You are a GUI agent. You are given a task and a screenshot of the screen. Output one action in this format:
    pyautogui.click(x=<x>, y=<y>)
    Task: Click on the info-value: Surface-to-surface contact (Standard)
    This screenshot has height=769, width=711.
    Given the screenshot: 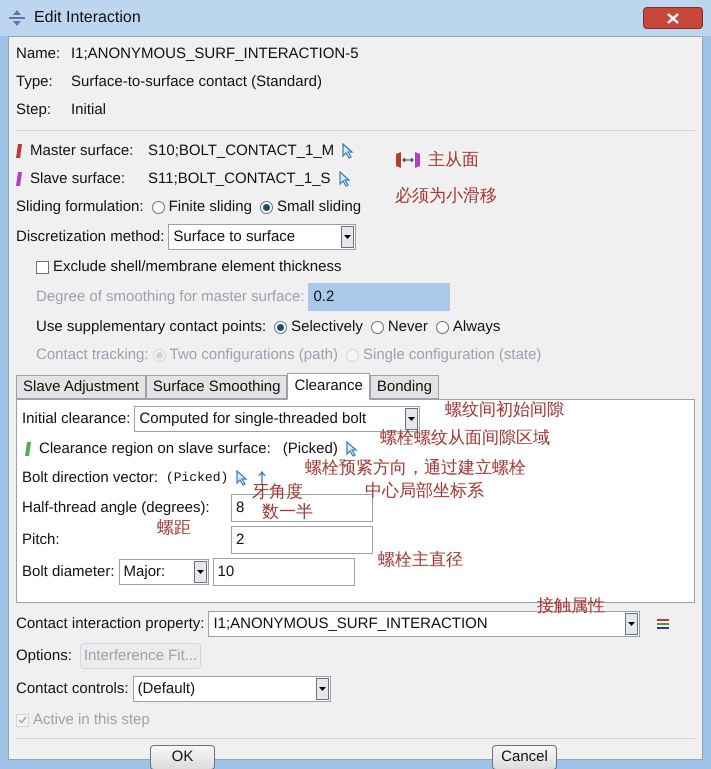 What is the action you would take?
    pyautogui.click(x=196, y=82)
    